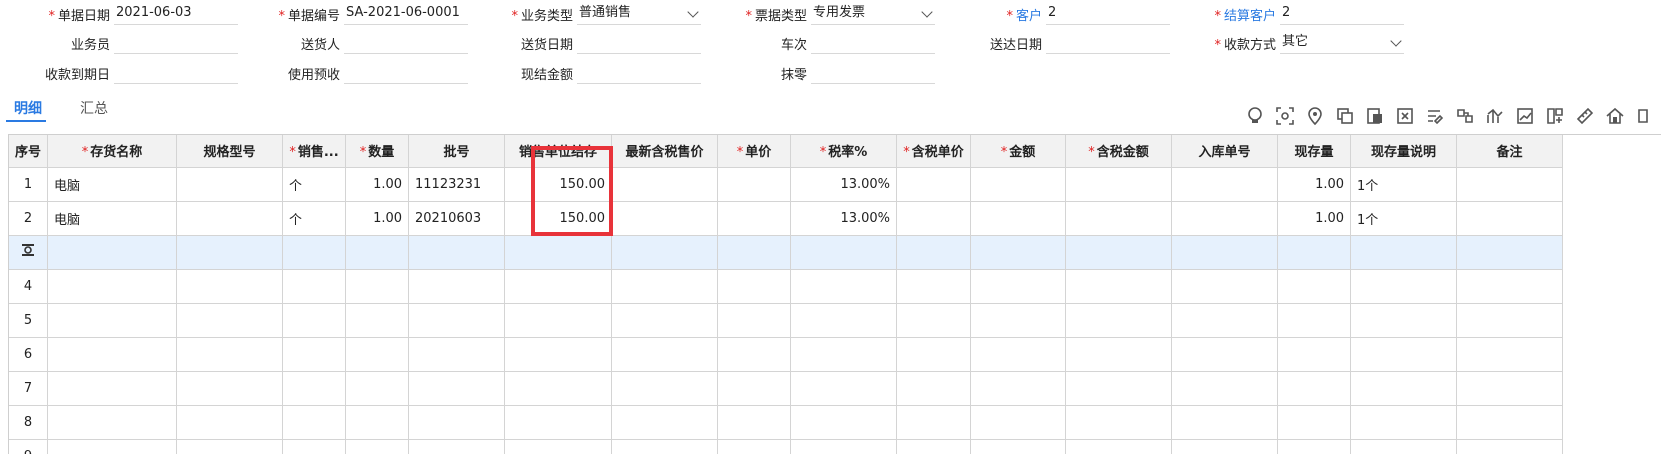 This screenshot has height=454, width=1661. I want to click on col-header-remark: 备注, so click(1510, 151).